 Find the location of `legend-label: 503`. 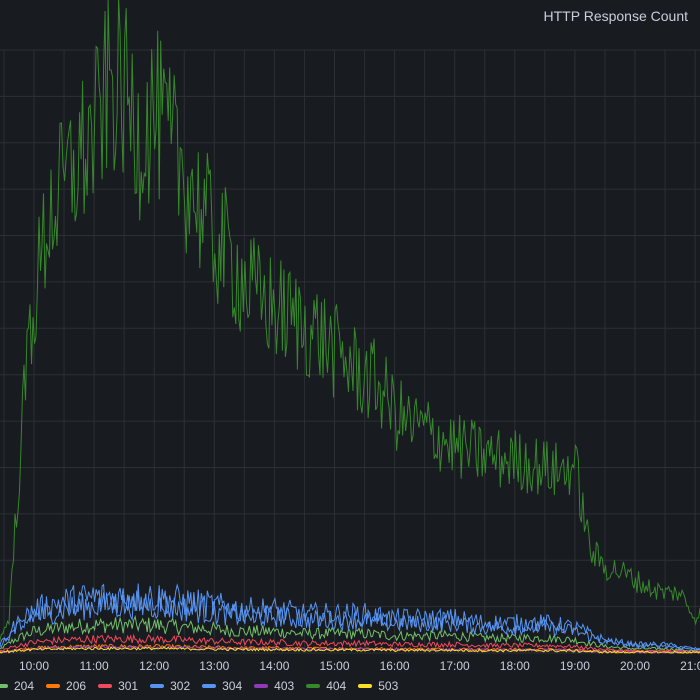

legend-label: 503 is located at coordinates (388, 686).